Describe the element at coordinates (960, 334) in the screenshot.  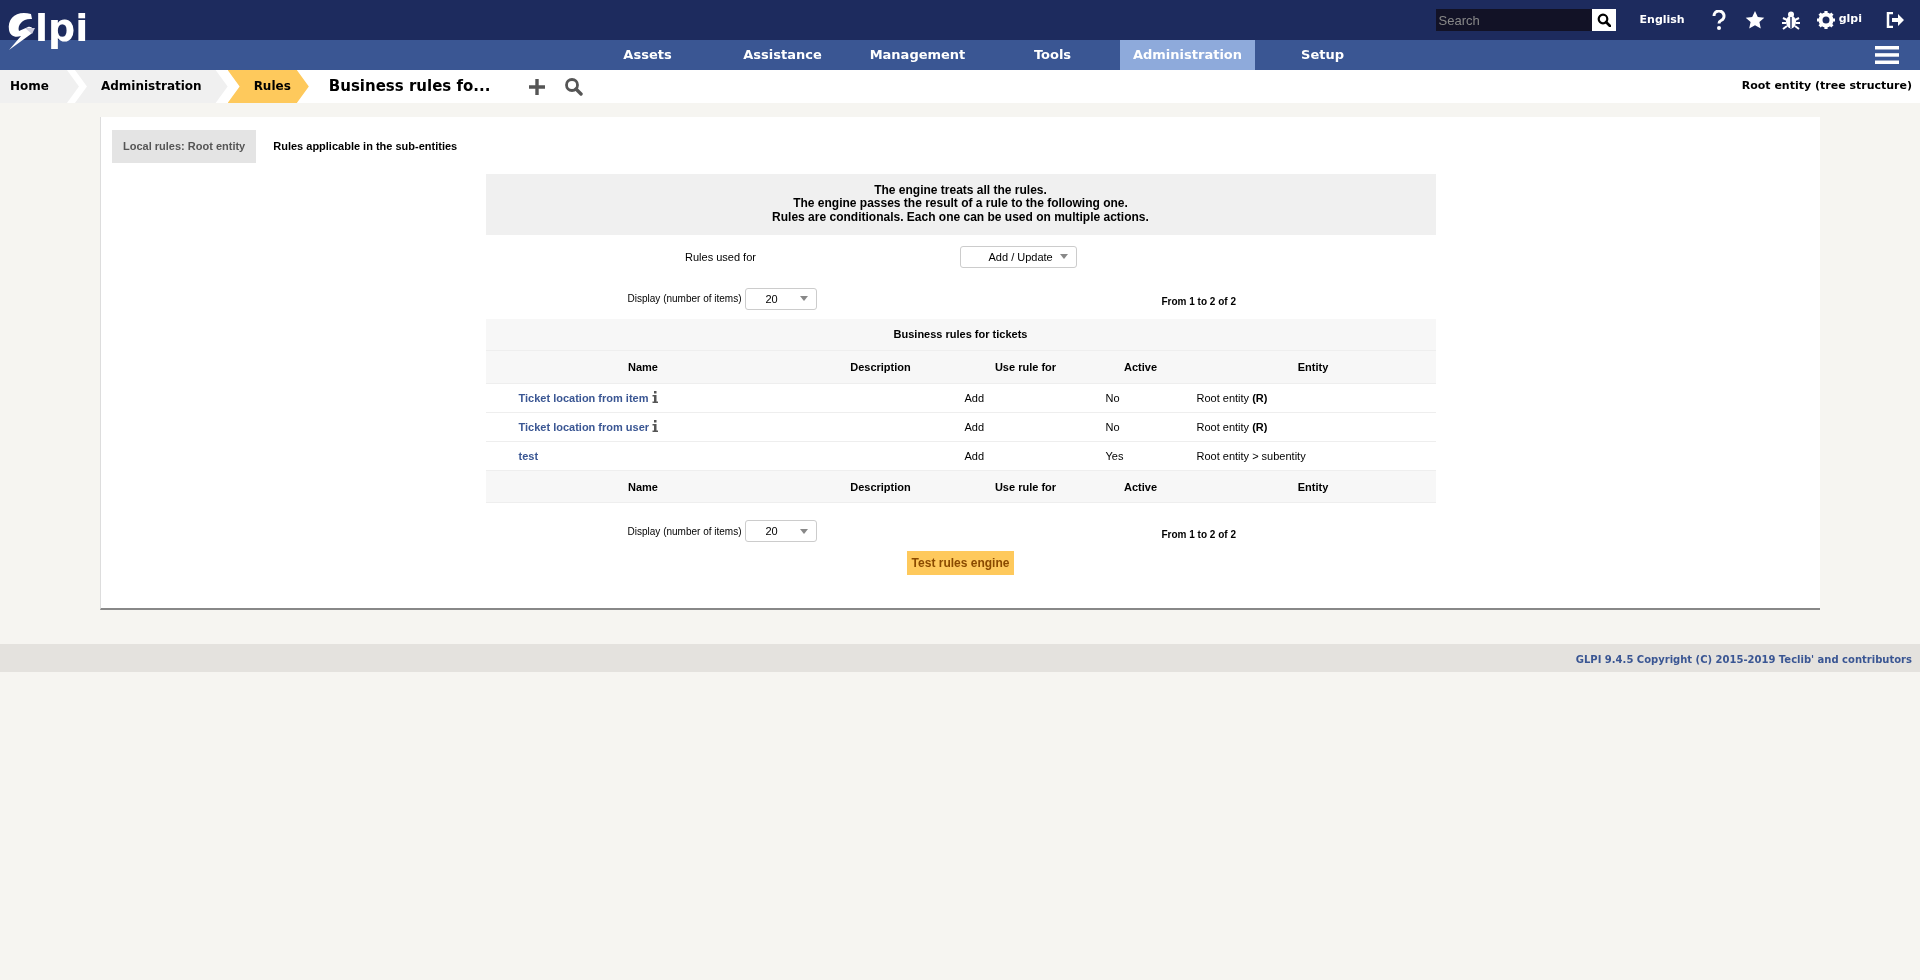
I see `table-title: Business rules for tickets` at that location.